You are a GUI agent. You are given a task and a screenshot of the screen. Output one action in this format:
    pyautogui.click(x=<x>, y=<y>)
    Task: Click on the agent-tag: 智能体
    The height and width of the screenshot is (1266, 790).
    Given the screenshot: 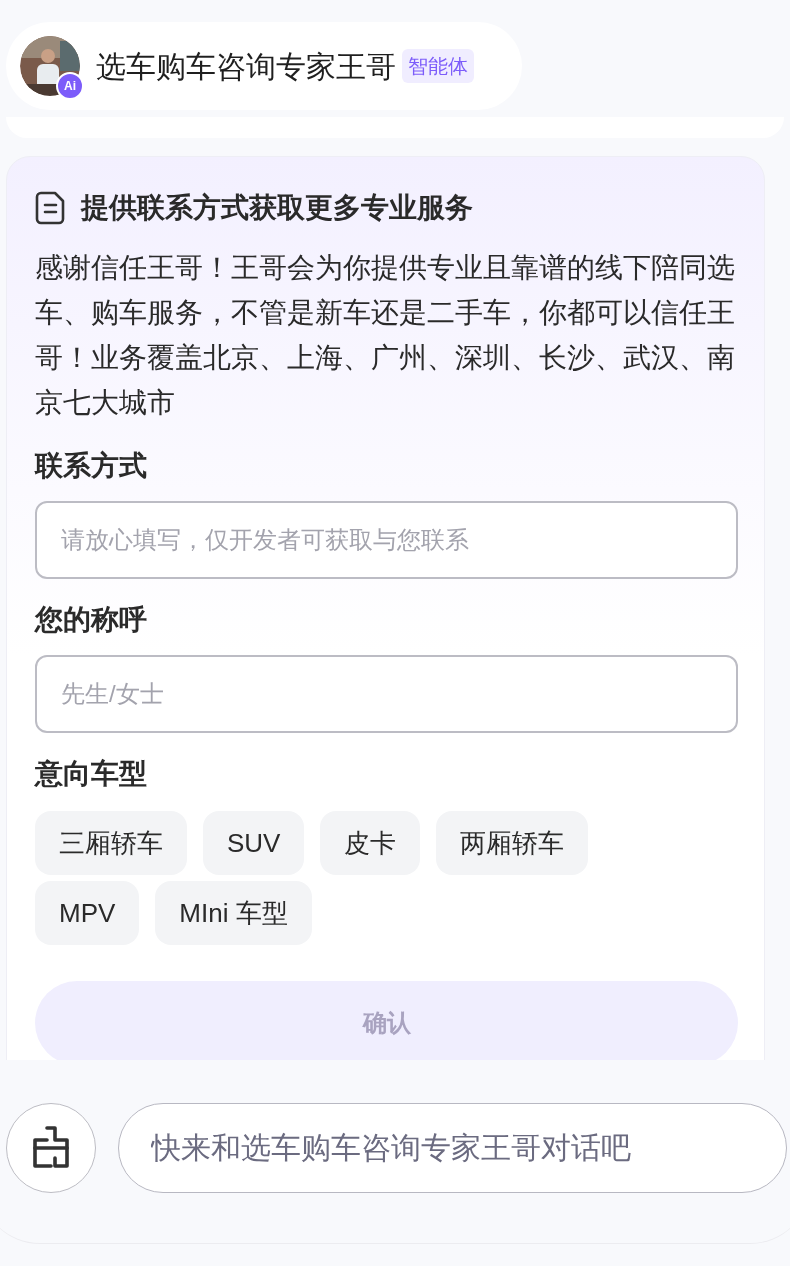 What is the action you would take?
    pyautogui.click(x=438, y=66)
    